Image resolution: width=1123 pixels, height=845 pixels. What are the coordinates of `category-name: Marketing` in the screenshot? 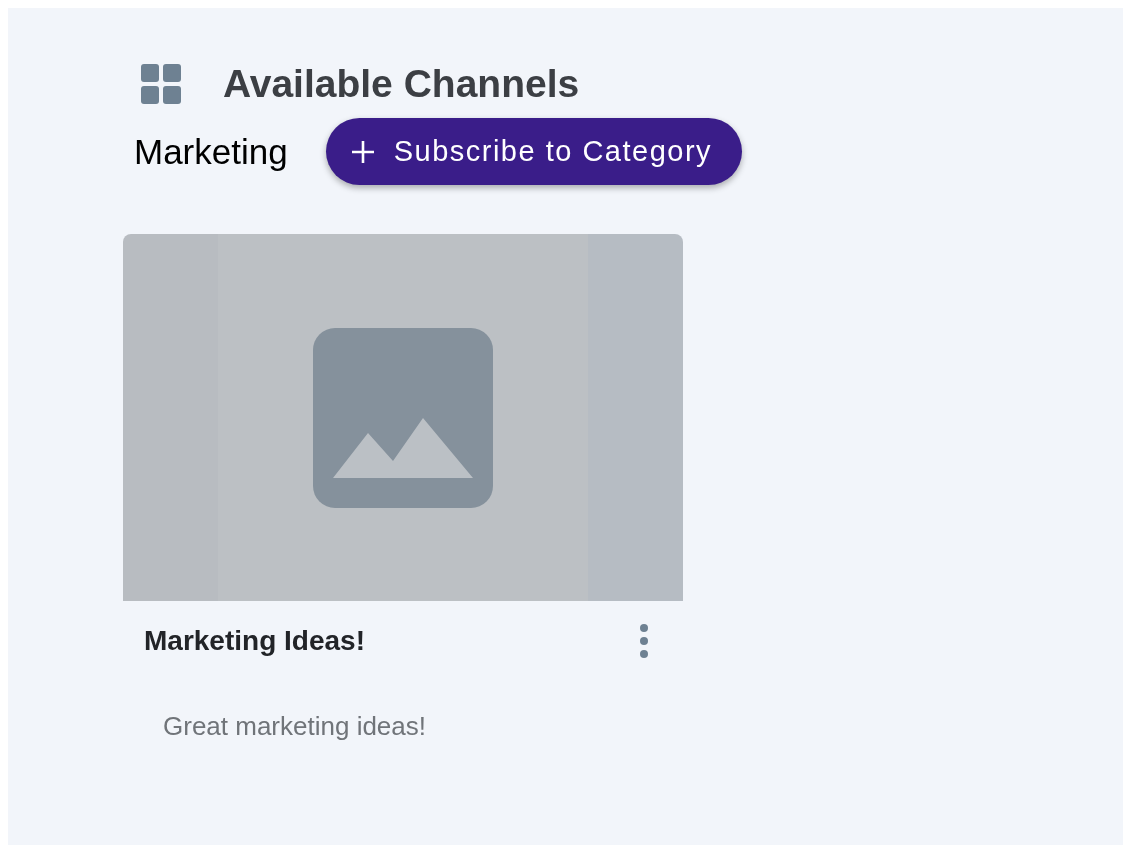 It's located at (211, 151).